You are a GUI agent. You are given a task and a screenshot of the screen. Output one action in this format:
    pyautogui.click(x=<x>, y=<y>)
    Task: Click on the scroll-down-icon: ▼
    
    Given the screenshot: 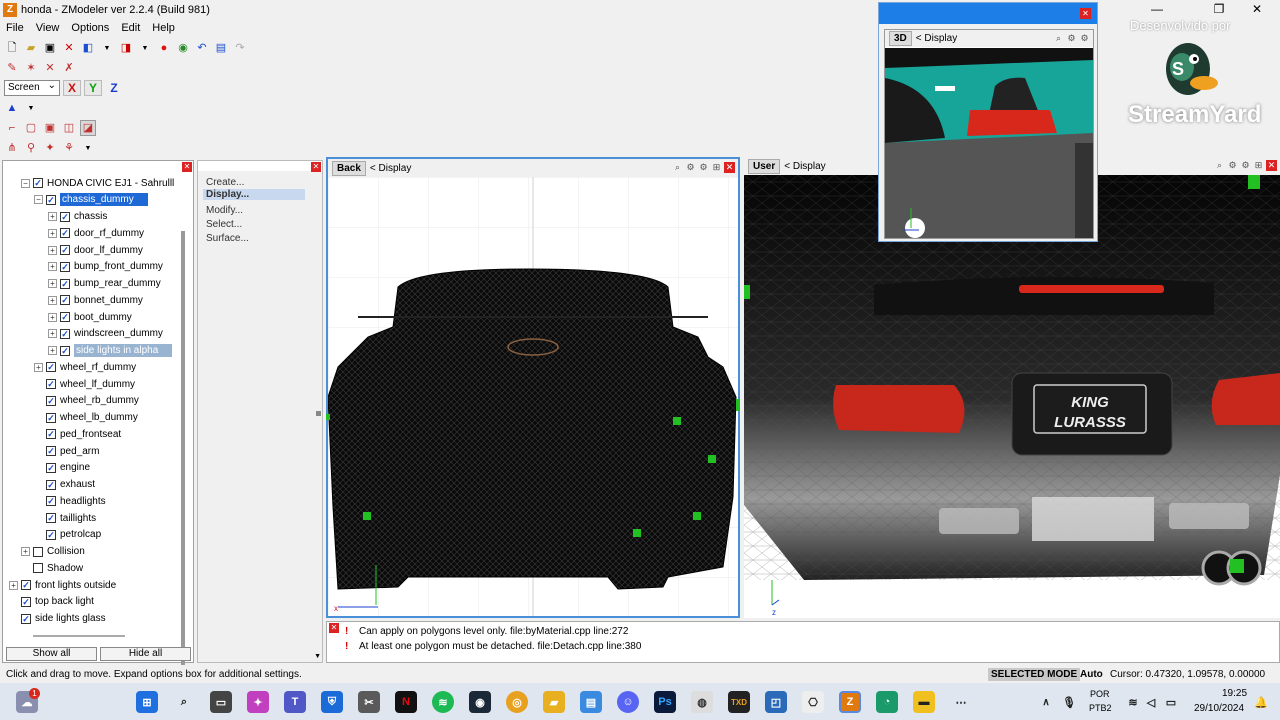 What is the action you would take?
    pyautogui.click(x=317, y=656)
    